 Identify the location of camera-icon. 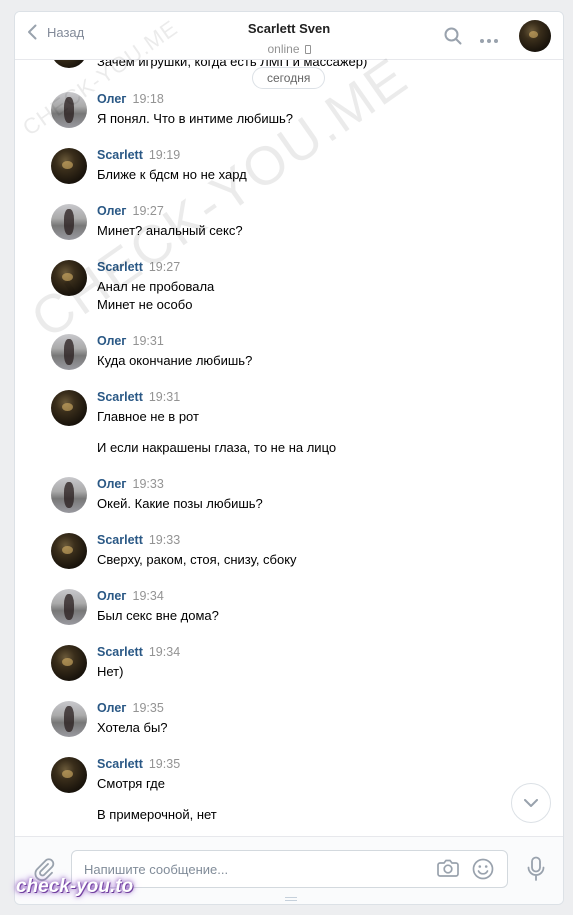
(448, 868).